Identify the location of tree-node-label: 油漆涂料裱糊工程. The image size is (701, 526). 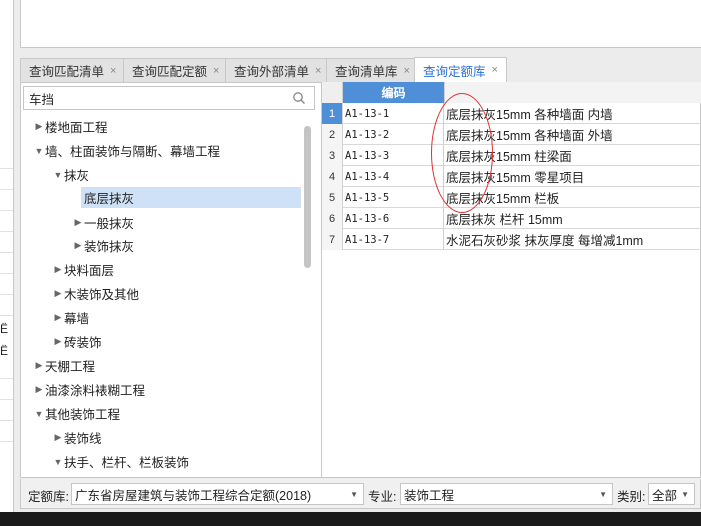
(95, 391).